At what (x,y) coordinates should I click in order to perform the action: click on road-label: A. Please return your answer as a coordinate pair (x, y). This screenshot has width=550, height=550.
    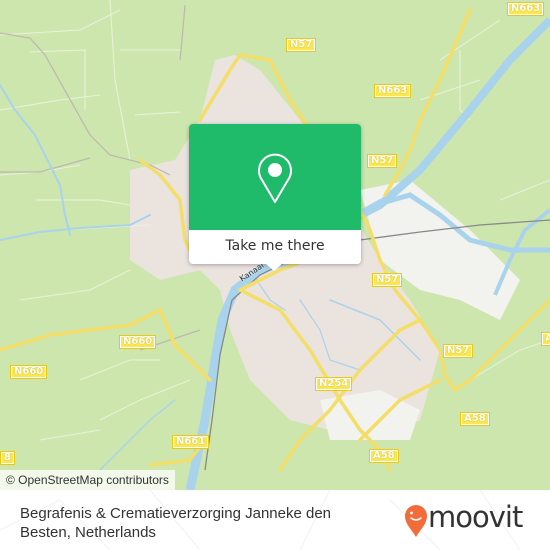
    Looking at the image, I should click on (545, 339).